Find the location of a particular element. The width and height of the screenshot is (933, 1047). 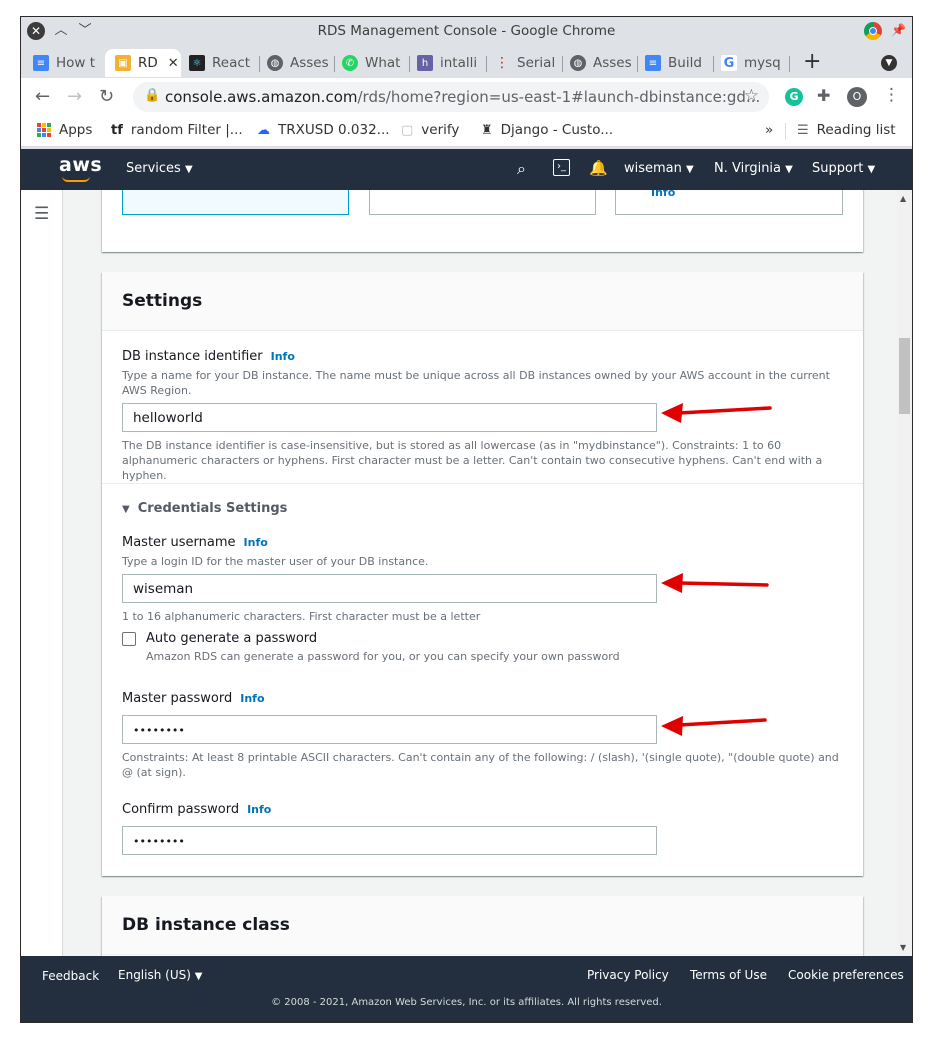

django-icon: ♜ is located at coordinates (487, 130).